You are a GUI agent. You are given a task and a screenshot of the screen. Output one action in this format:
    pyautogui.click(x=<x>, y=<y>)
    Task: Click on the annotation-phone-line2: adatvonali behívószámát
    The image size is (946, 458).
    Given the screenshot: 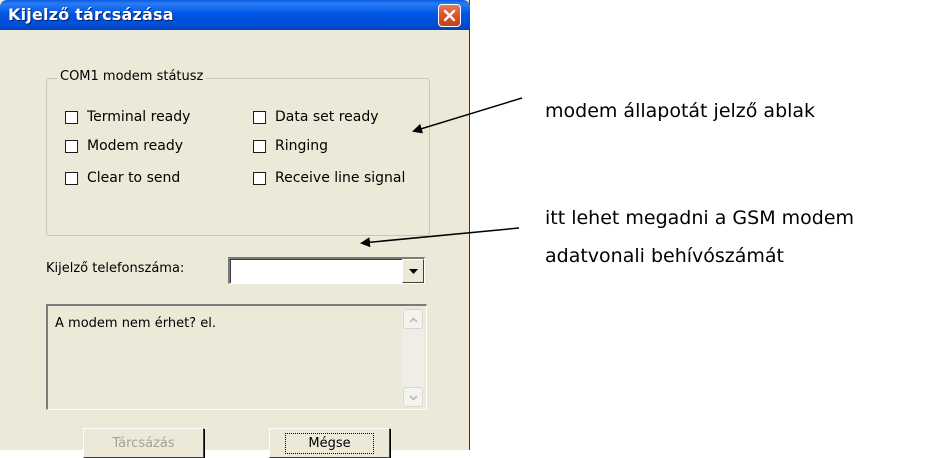 What is the action you would take?
    pyautogui.click(x=665, y=256)
    